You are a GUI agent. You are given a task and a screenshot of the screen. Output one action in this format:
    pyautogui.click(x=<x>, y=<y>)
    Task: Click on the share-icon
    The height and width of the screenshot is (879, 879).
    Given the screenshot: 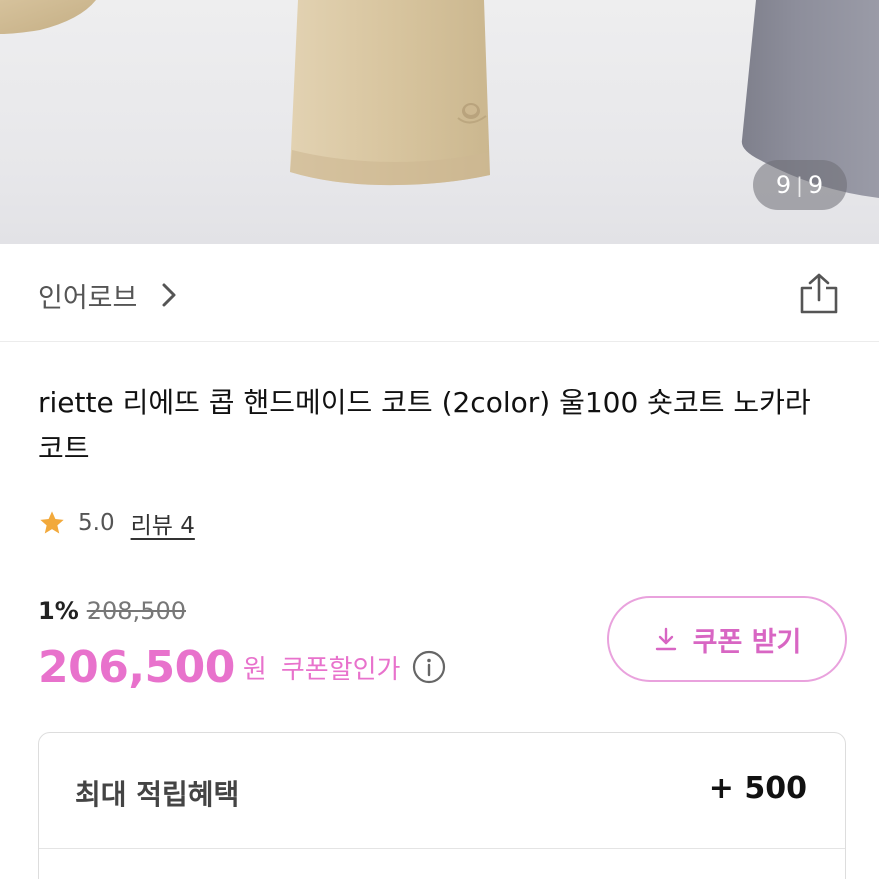 What is the action you would take?
    pyautogui.click(x=819, y=294)
    